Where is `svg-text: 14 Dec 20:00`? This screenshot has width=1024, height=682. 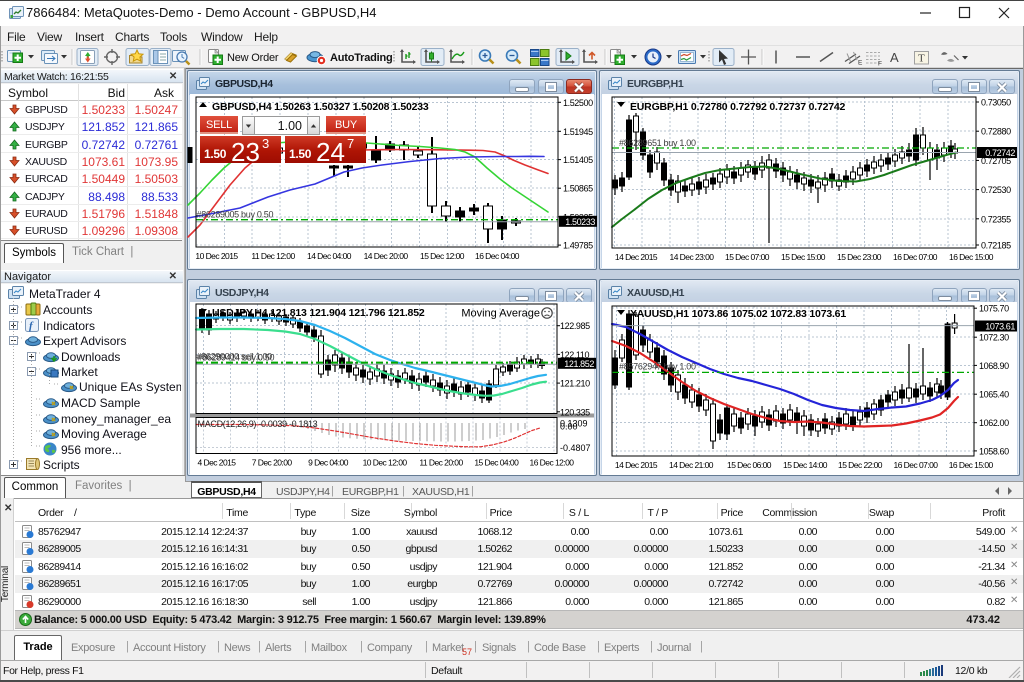 svg-text: 14 Dec 20:00 is located at coordinates (386, 256).